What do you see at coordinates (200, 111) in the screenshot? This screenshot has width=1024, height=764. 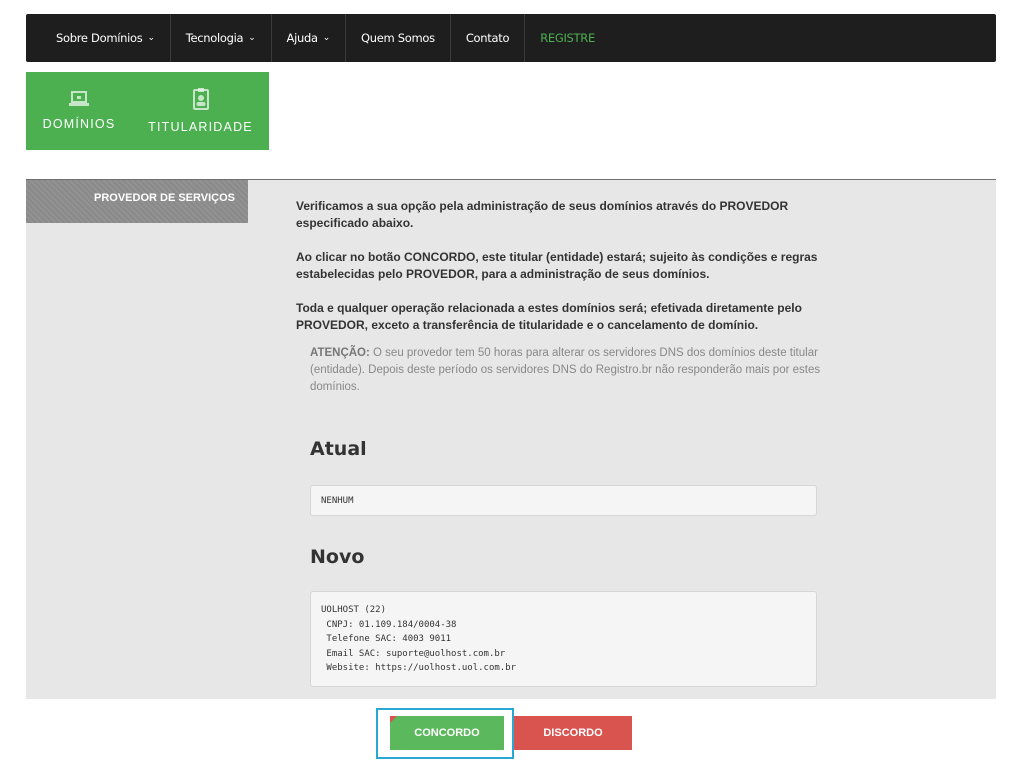 I see `tile-titularidade: TITULARIDADE` at bounding box center [200, 111].